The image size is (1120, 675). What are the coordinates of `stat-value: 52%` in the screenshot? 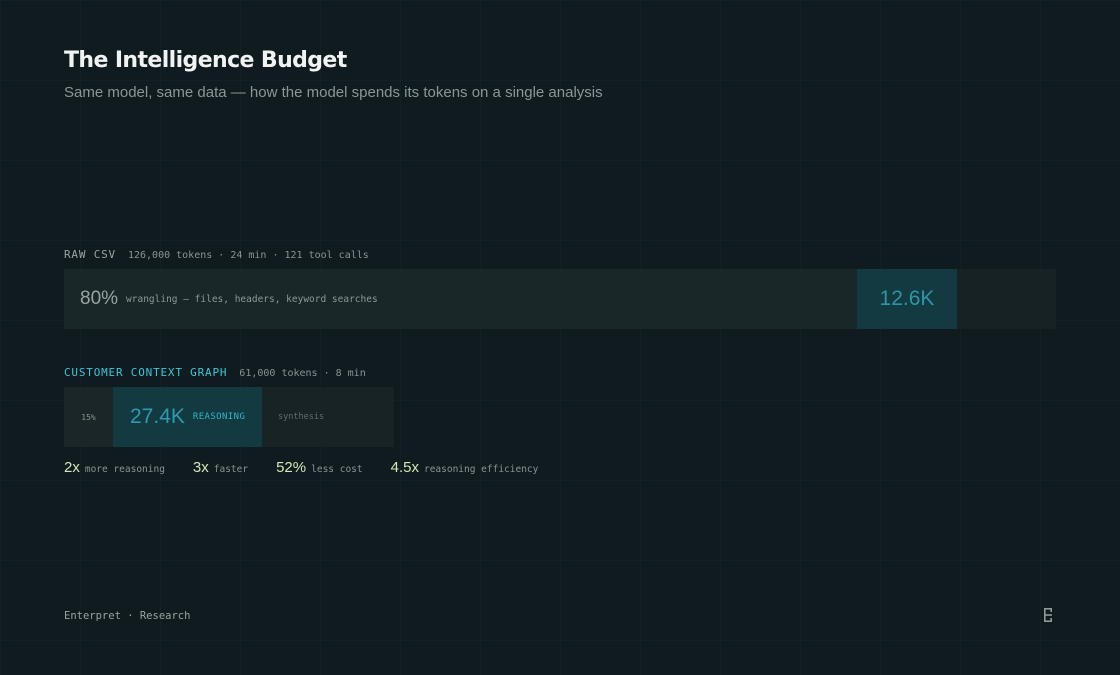 It's located at (291, 467).